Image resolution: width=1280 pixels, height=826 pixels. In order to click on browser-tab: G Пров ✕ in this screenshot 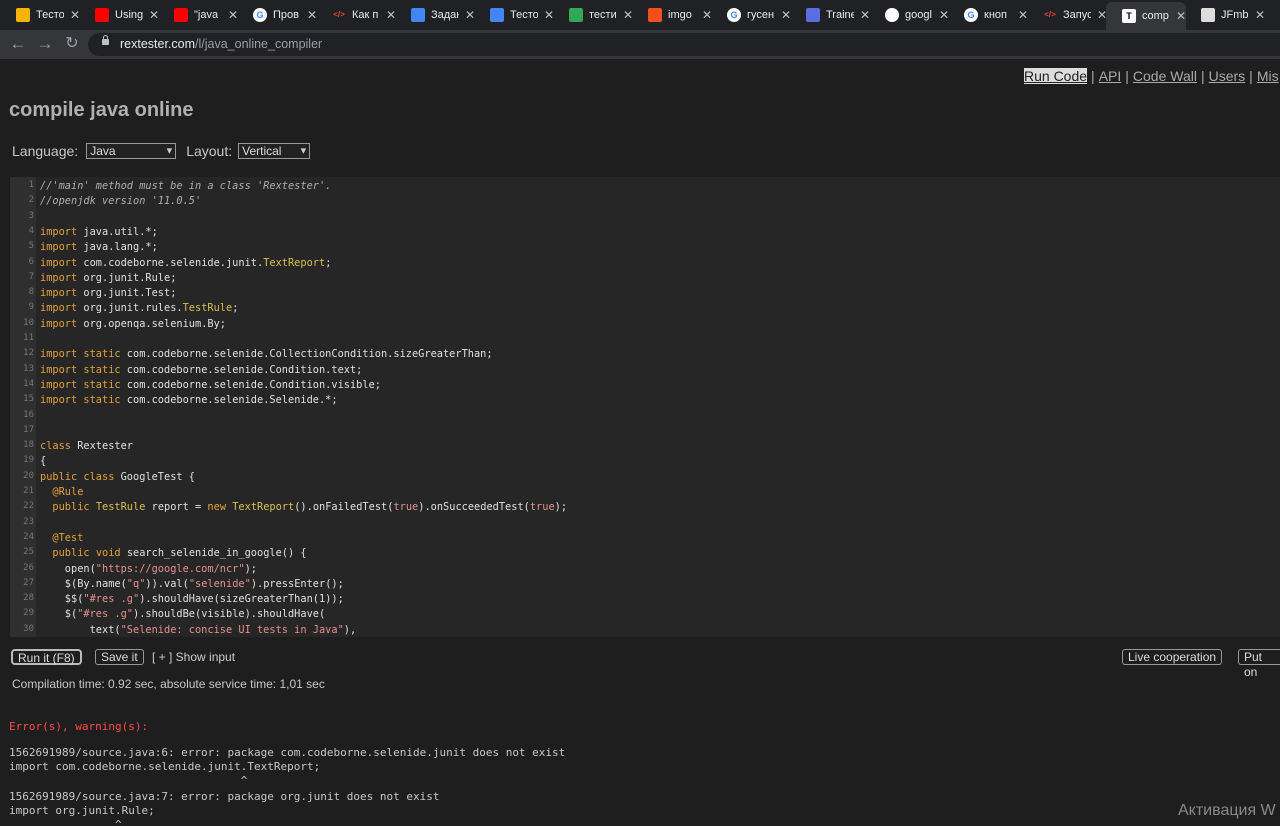, I will do `click(277, 15)`.